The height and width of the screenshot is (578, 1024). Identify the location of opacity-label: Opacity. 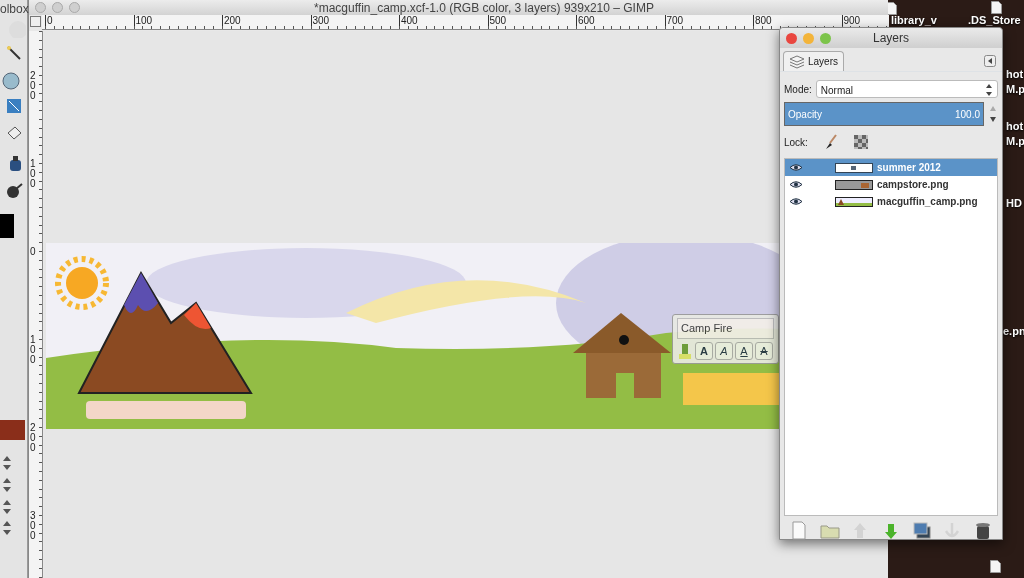
(805, 114).